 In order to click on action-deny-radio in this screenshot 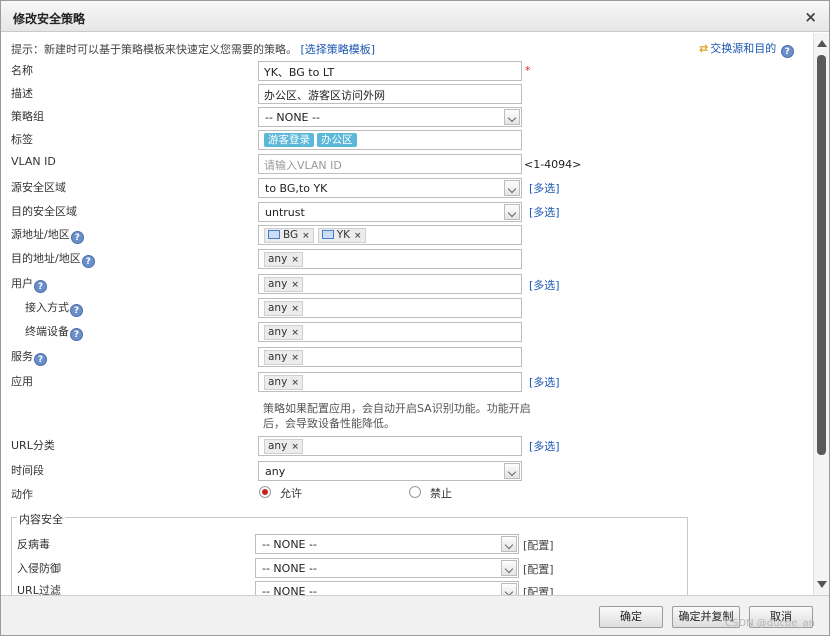, I will do `click(415, 492)`.